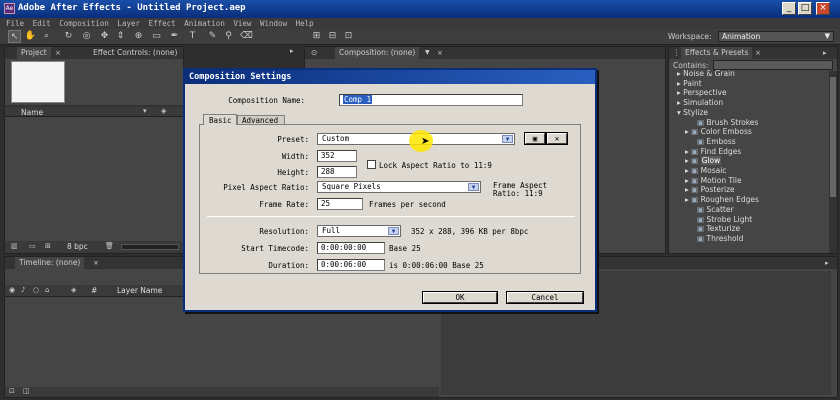 The width and height of the screenshot is (840, 400). What do you see at coordinates (754, 113) in the screenshot?
I see `effect-category: ▾ Stylize` at bounding box center [754, 113].